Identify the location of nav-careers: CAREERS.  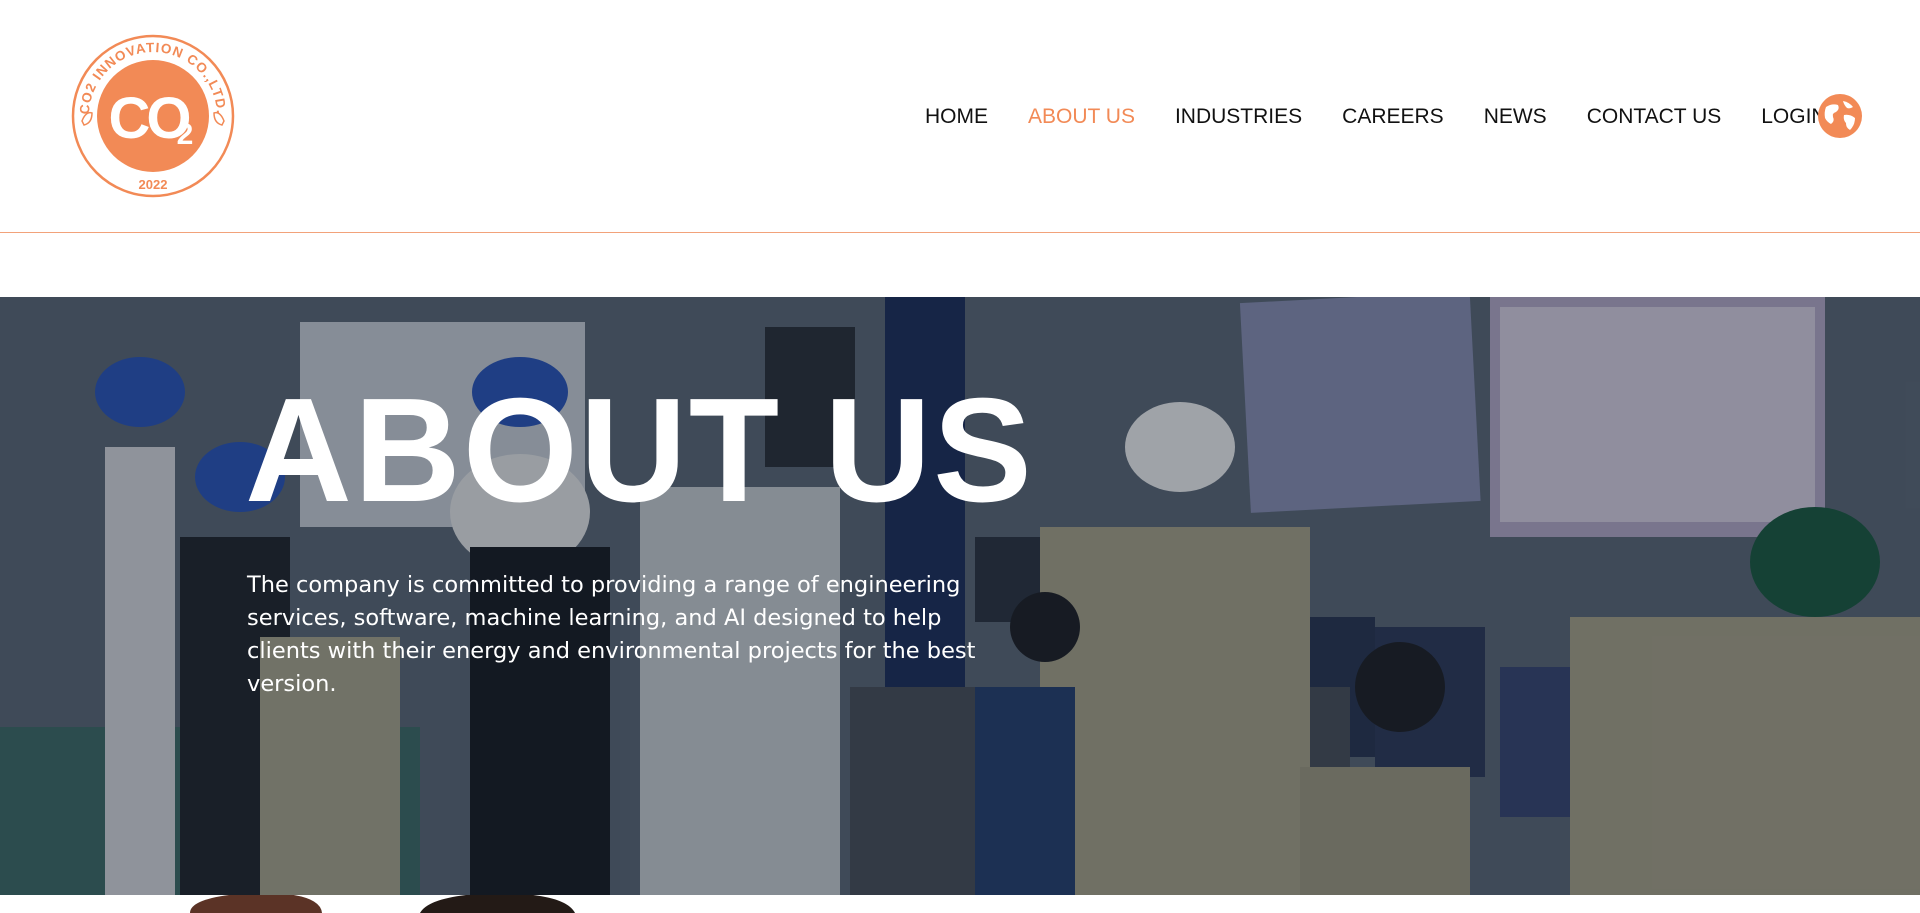
(1393, 117).